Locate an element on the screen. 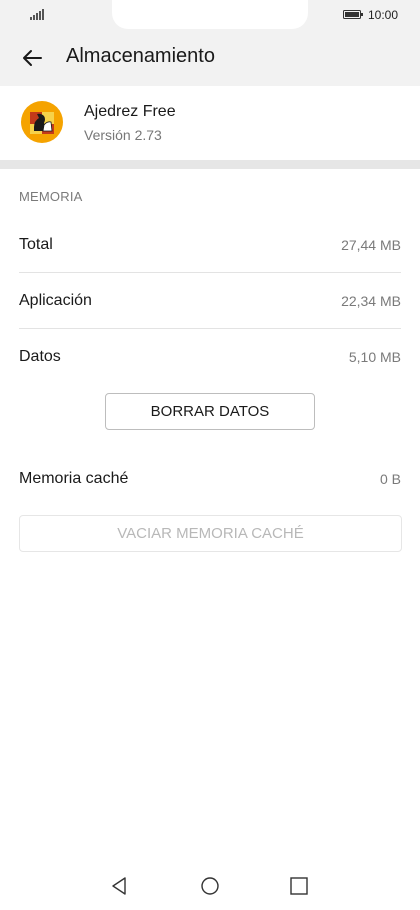 The height and width of the screenshot is (910, 420). section-divider is located at coordinates (210, 164).